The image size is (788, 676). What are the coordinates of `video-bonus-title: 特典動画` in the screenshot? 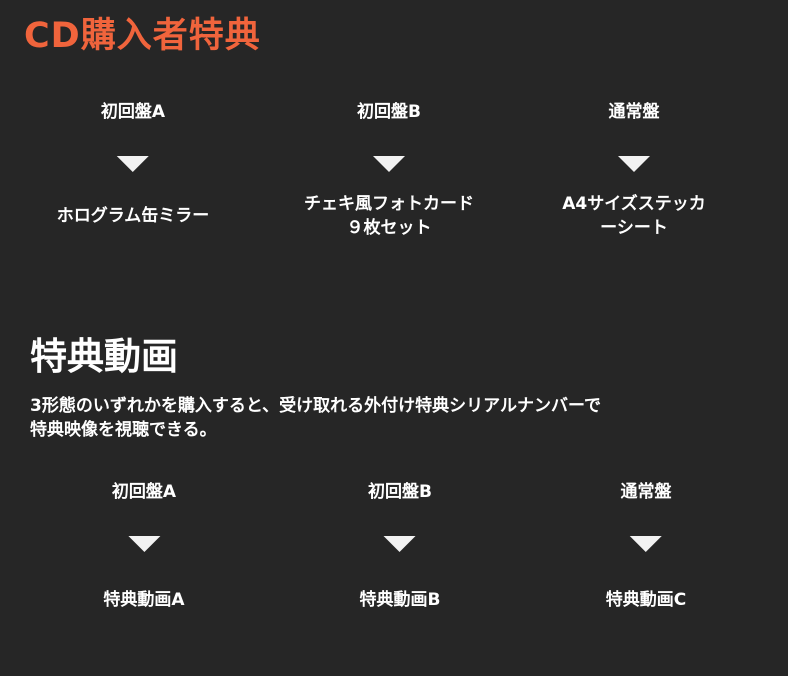 It's located at (104, 356).